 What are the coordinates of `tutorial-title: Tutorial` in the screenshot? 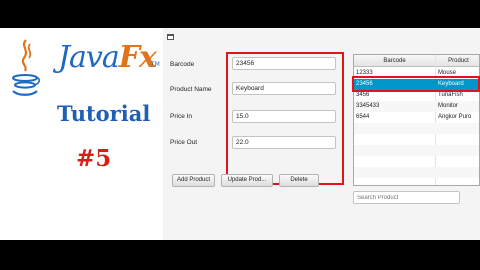 It's located at (104, 113).